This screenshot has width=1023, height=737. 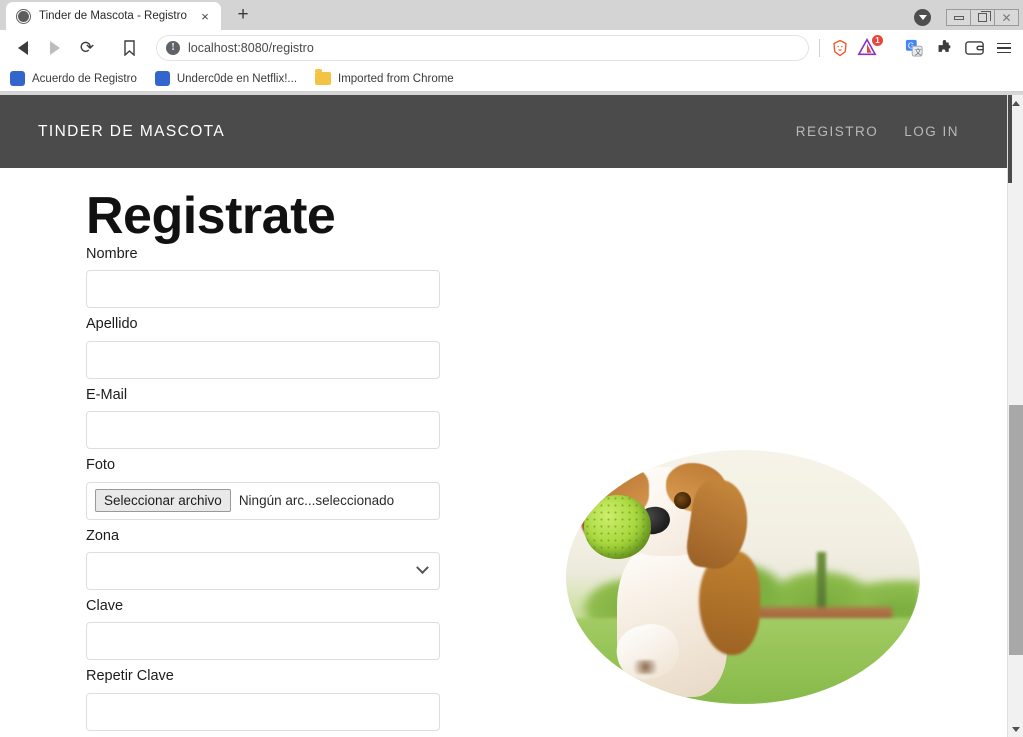 I want to click on wallet-glyph, so click(x=974, y=48).